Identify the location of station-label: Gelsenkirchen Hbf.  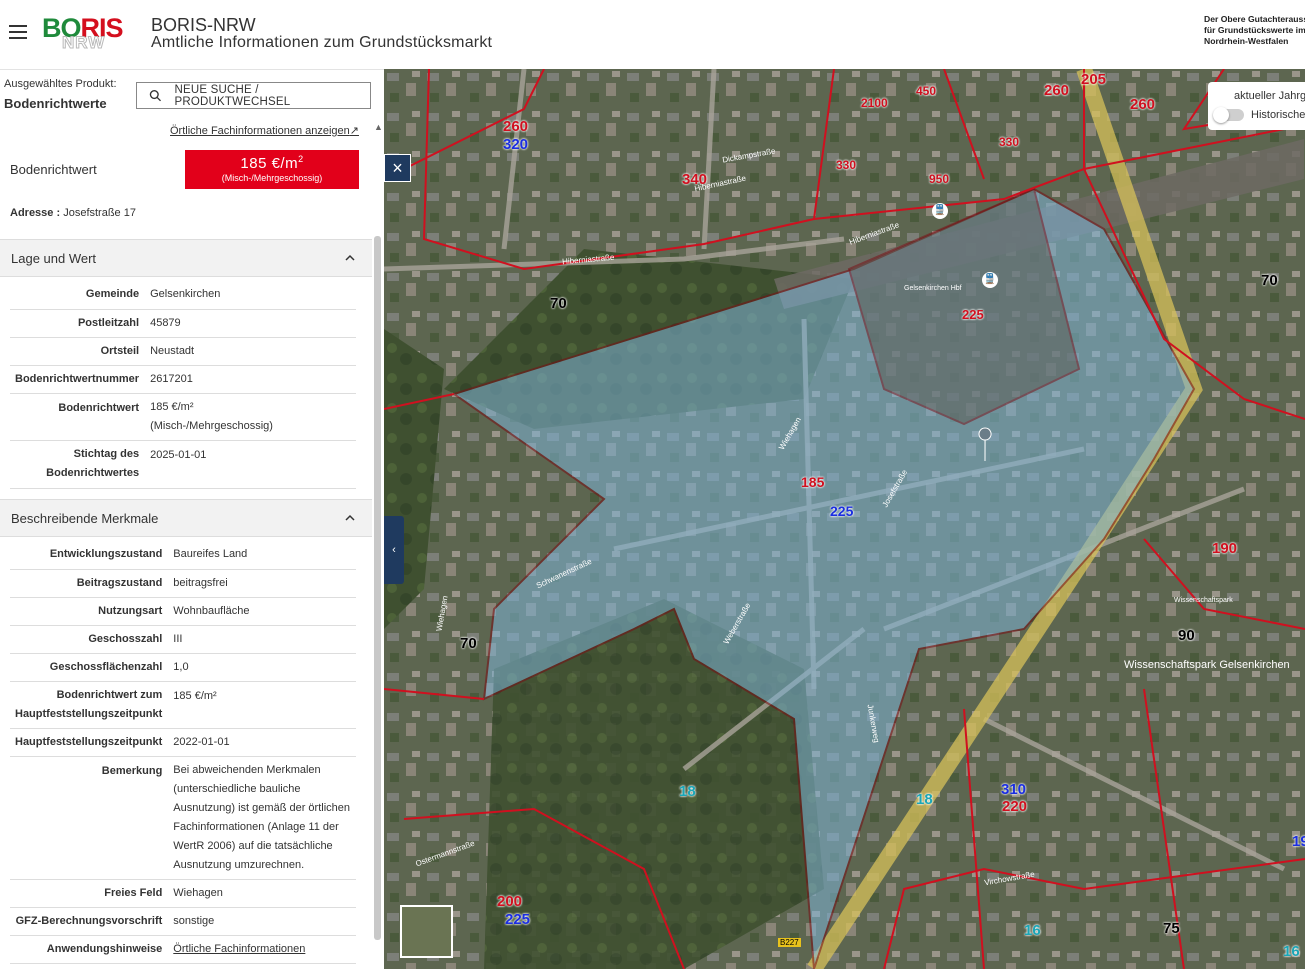
(933, 288).